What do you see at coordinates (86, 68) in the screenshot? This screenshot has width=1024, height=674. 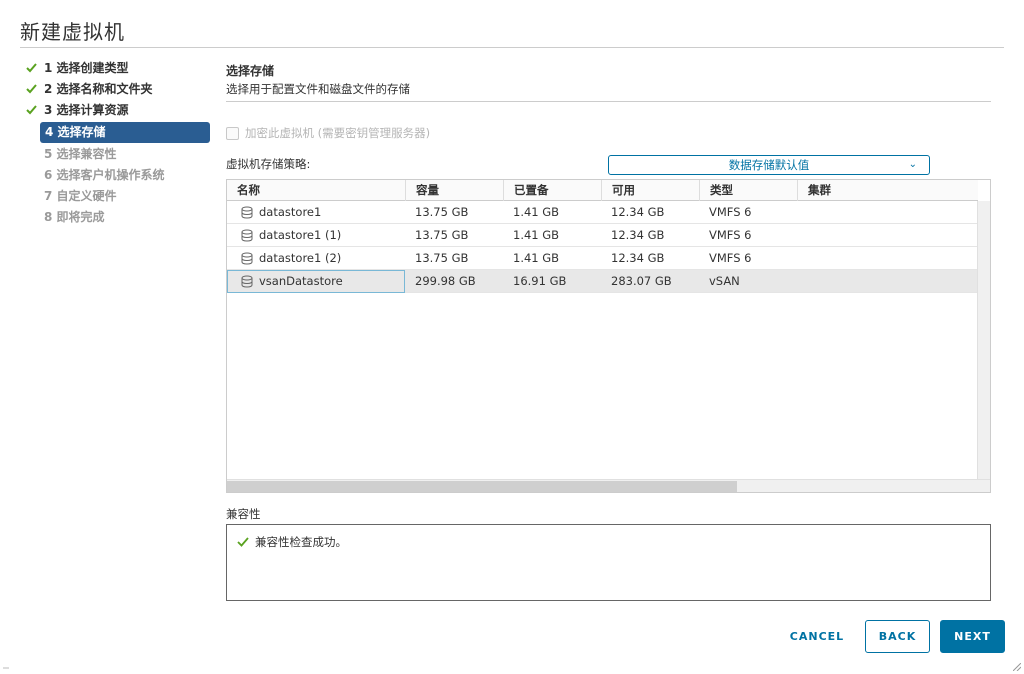 I see `wizard-step-label: 1 选择创建类型` at bounding box center [86, 68].